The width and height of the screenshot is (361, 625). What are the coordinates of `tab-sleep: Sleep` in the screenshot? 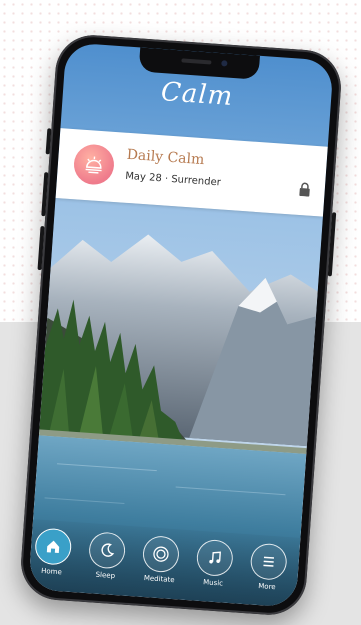 It's located at (106, 556).